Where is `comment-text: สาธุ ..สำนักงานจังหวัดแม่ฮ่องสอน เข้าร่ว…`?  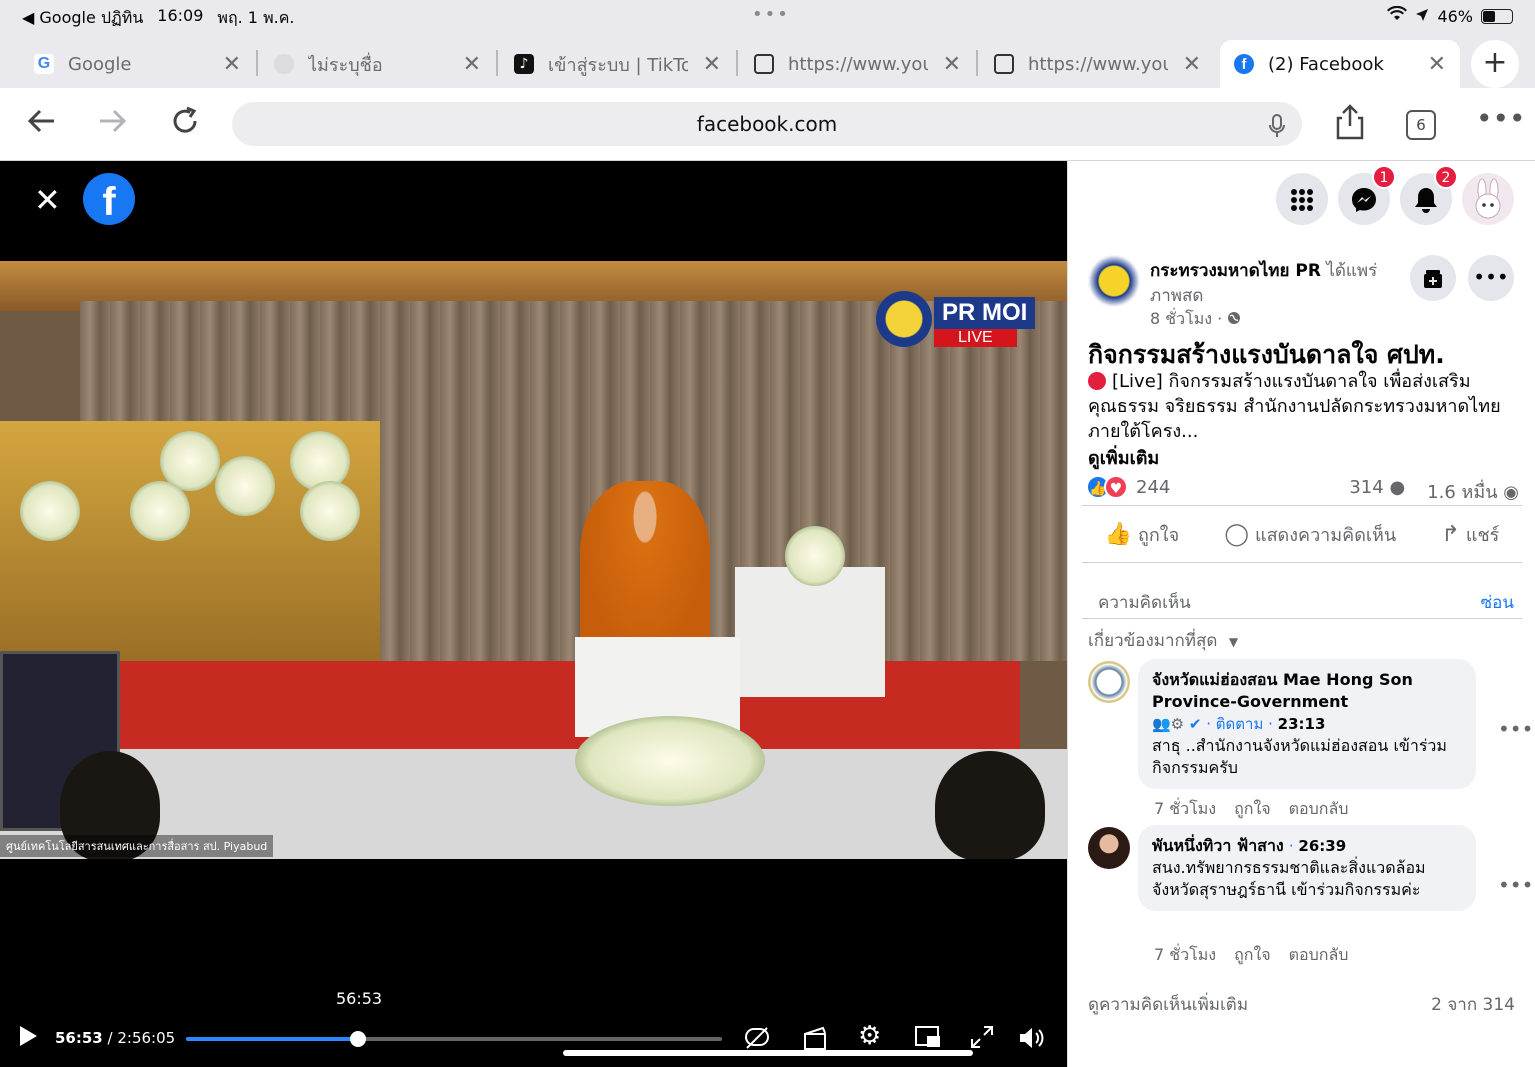
comment-text: สาธุ ..สำนักงานจังหวัดแม่ฮ่องสอน เข้าร่ว… is located at coordinates (1299, 756).